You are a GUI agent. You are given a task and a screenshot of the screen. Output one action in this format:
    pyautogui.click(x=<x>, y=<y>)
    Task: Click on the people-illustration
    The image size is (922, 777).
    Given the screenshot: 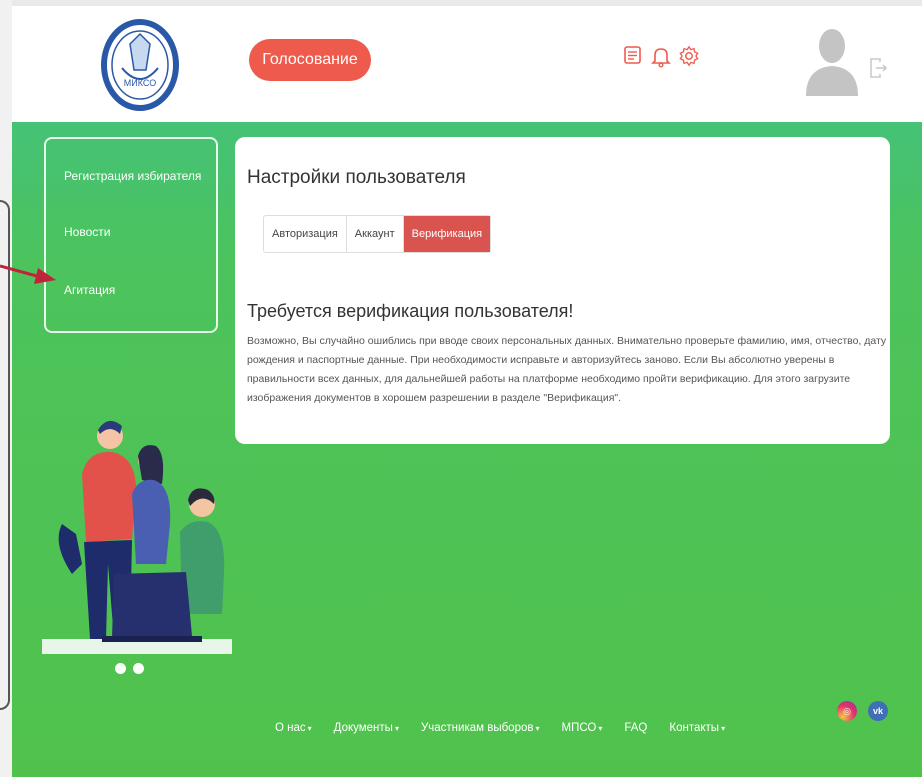 What is the action you would take?
    pyautogui.click(x=137, y=537)
    